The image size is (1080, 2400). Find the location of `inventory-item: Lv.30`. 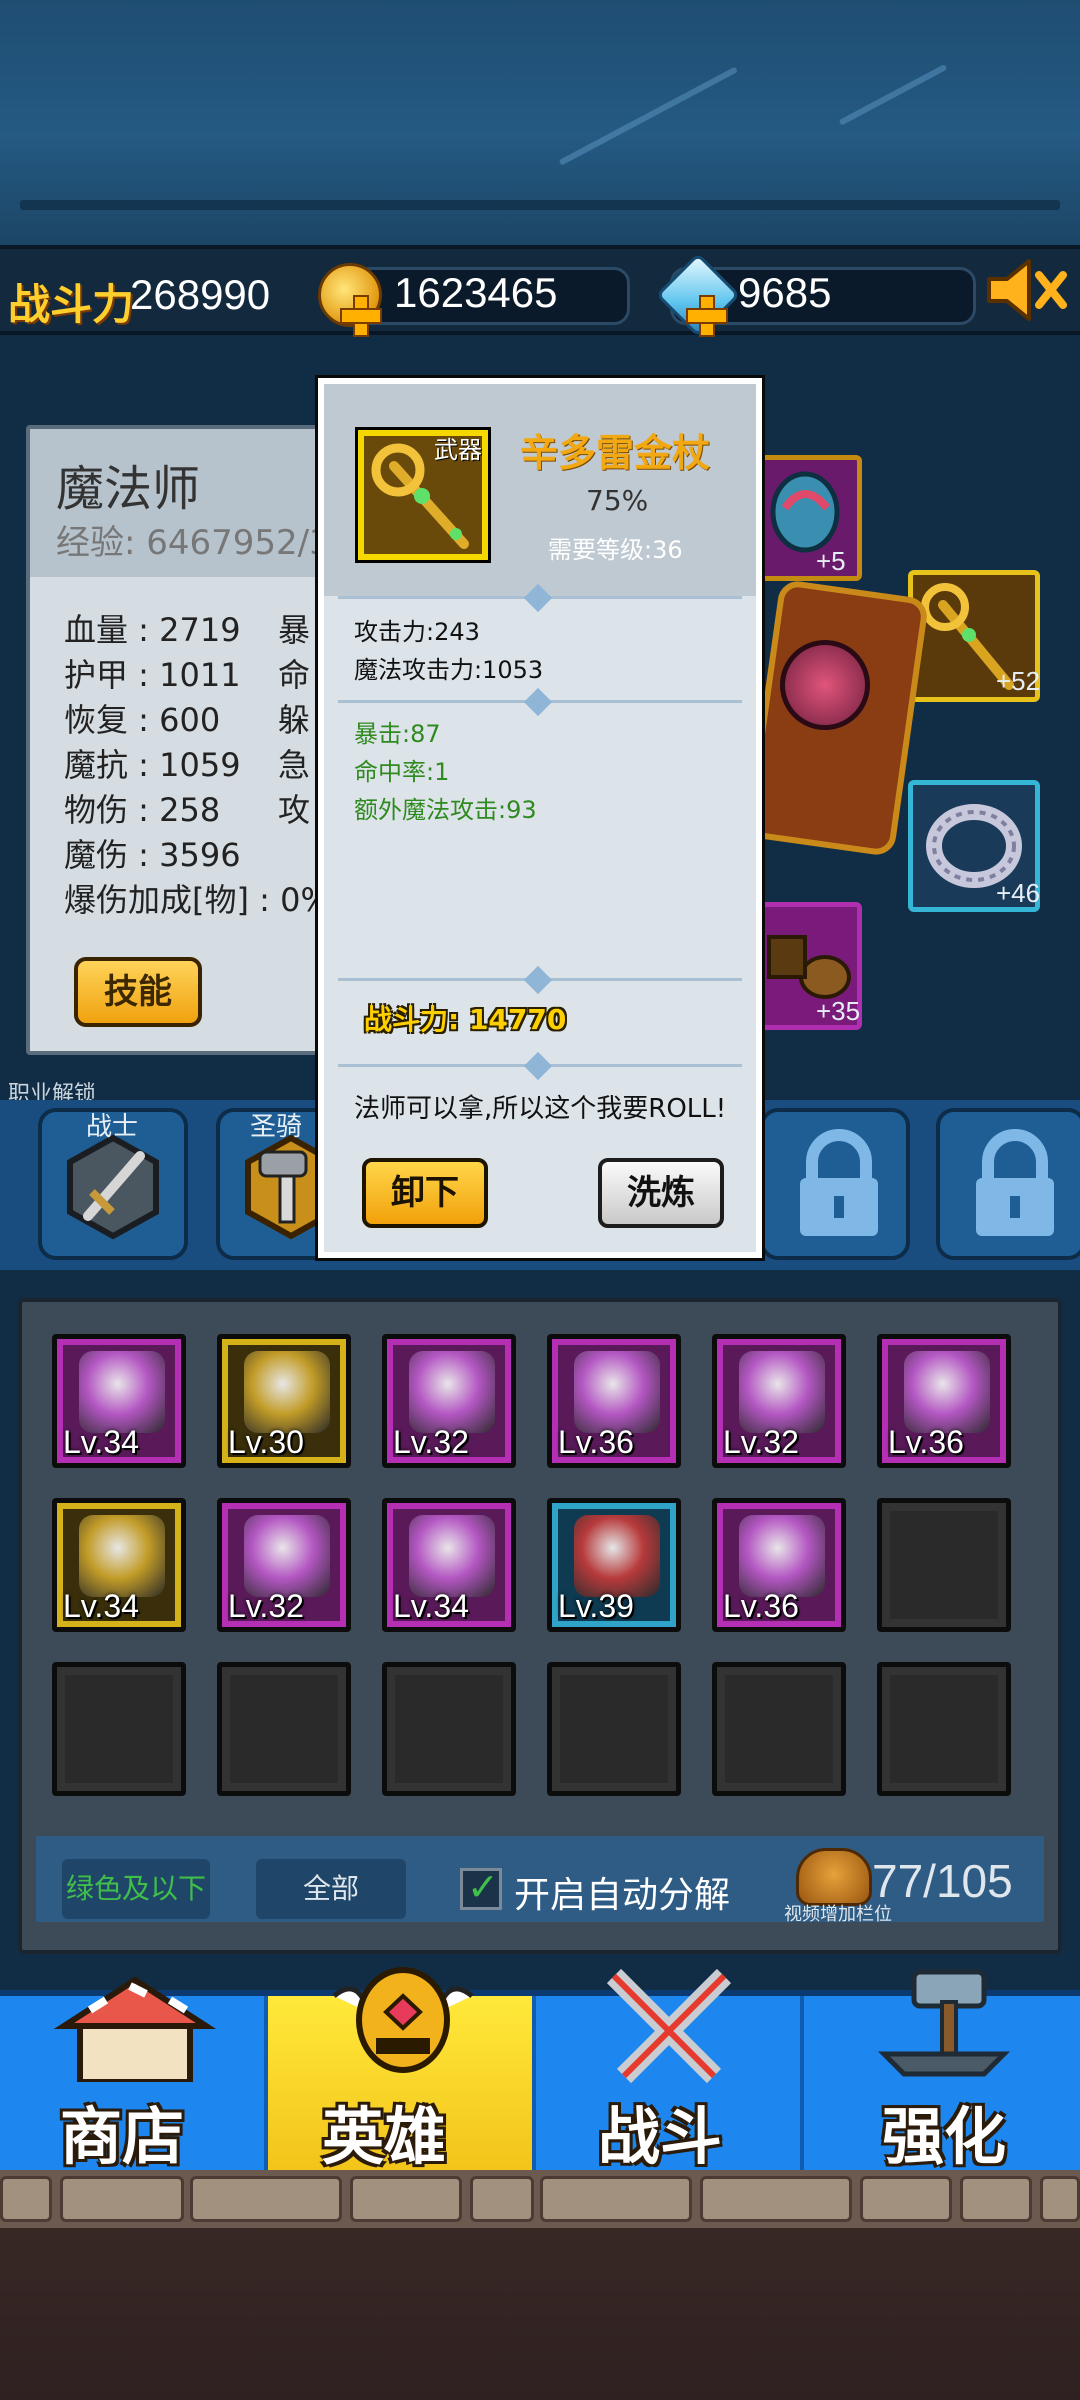

inventory-item: Lv.30 is located at coordinates (284, 1401).